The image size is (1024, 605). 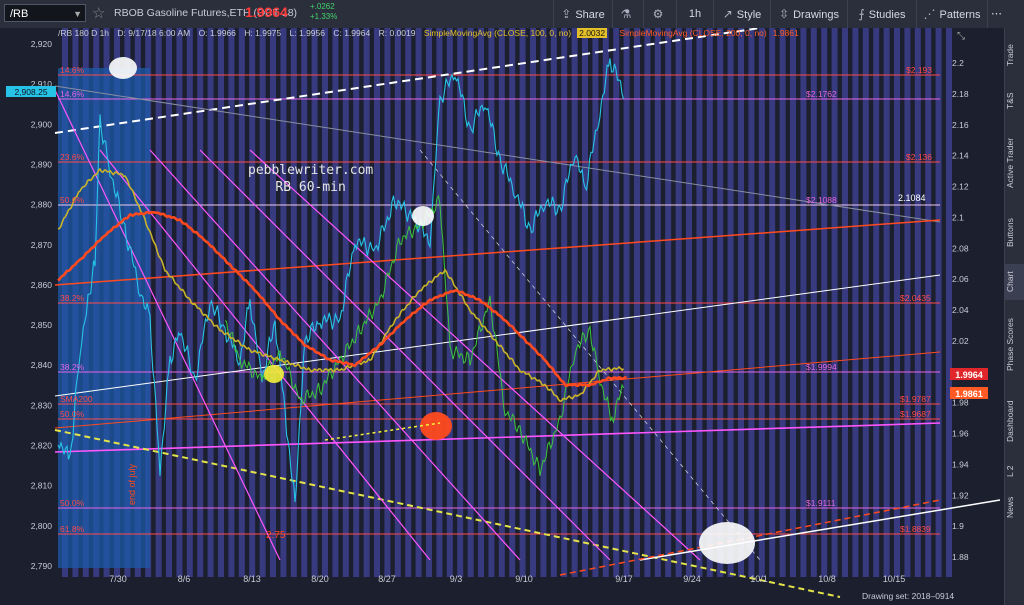 What do you see at coordinates (960, 495) in the screenshot?
I see `right-axis-tick: 1.92` at bounding box center [960, 495].